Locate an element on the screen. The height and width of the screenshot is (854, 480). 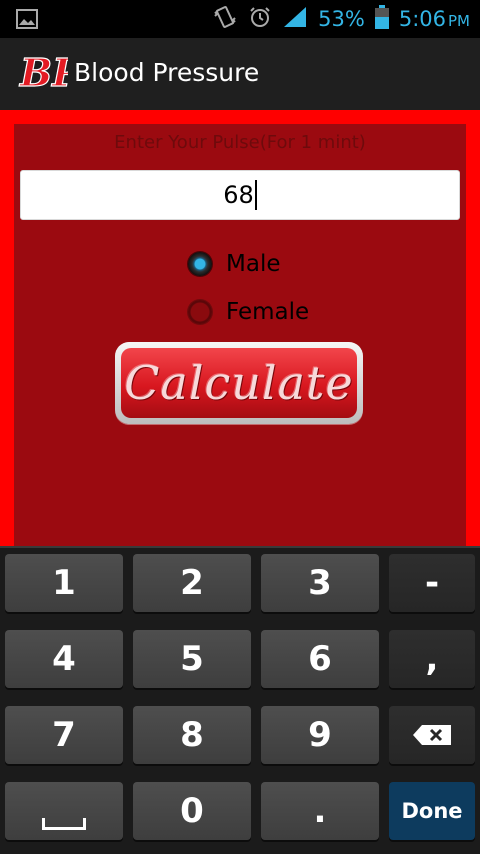
clock: 5:06 PM is located at coordinates (434, 19).